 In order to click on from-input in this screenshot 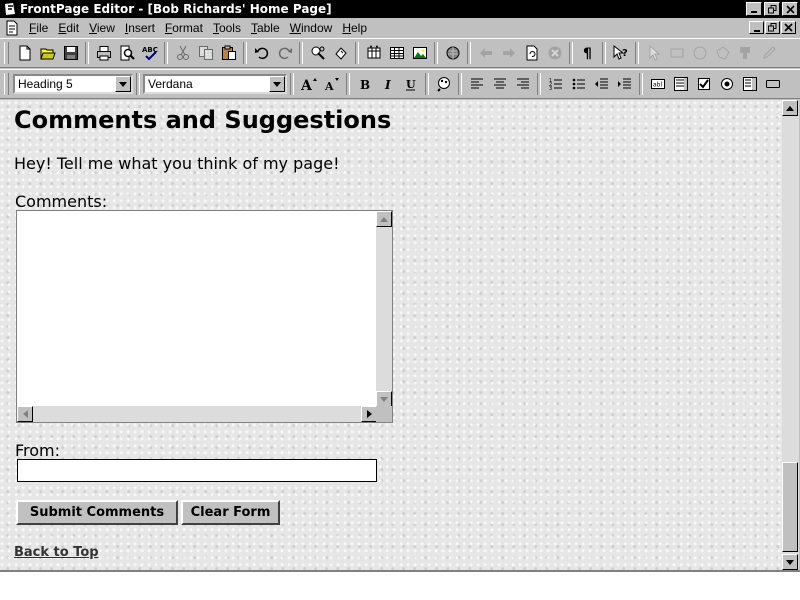, I will do `click(197, 470)`.